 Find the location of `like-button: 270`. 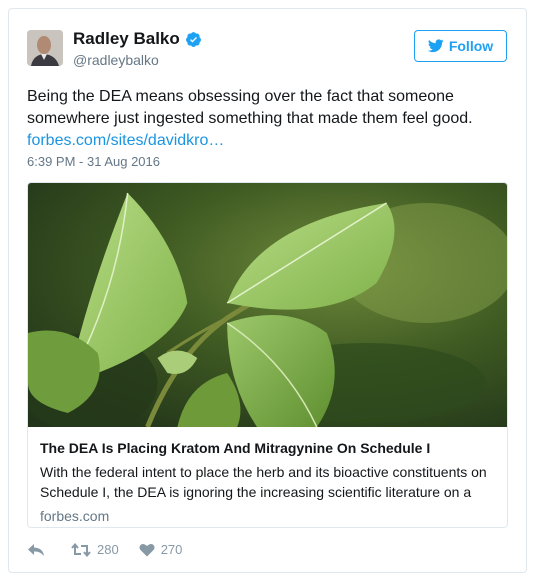

like-button: 270 is located at coordinates (161, 549).